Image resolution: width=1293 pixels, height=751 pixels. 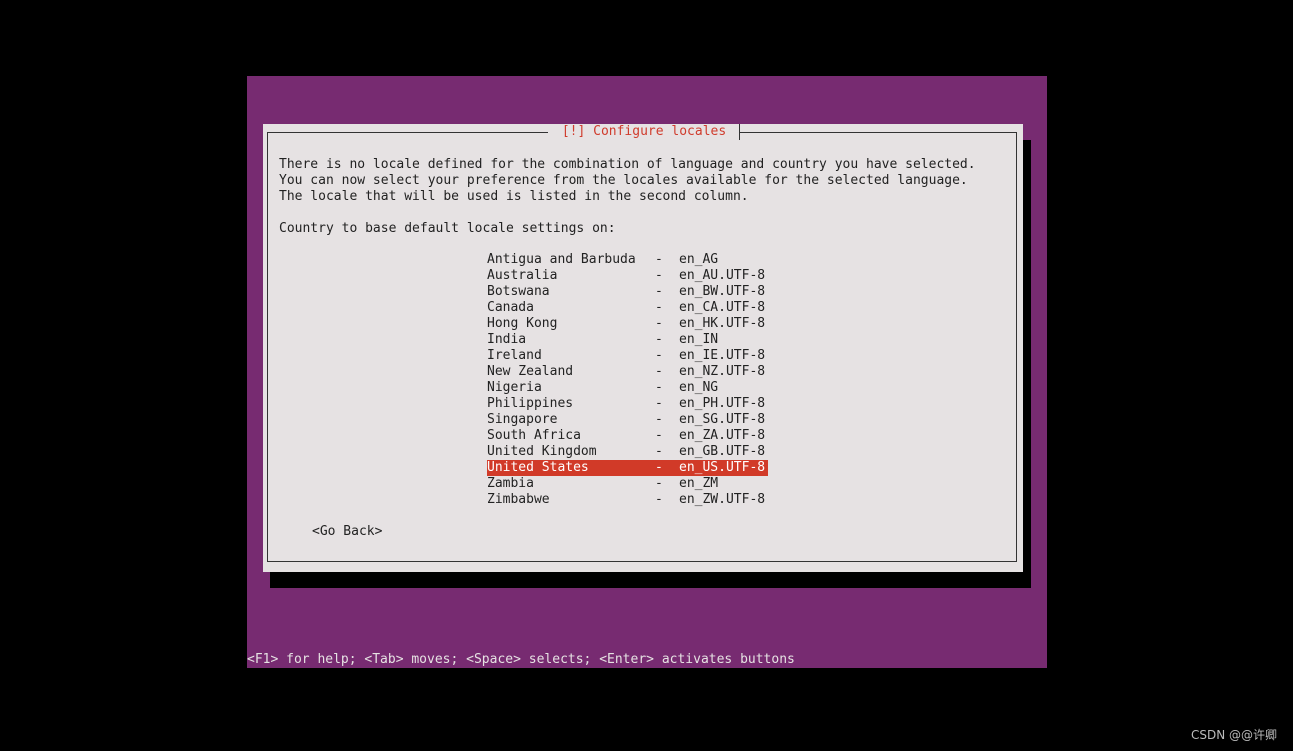 I want to click on locale-option-en-zw-utf-8: Zimbabwe - en_ZW.UTF-8, so click(x=627, y=500).